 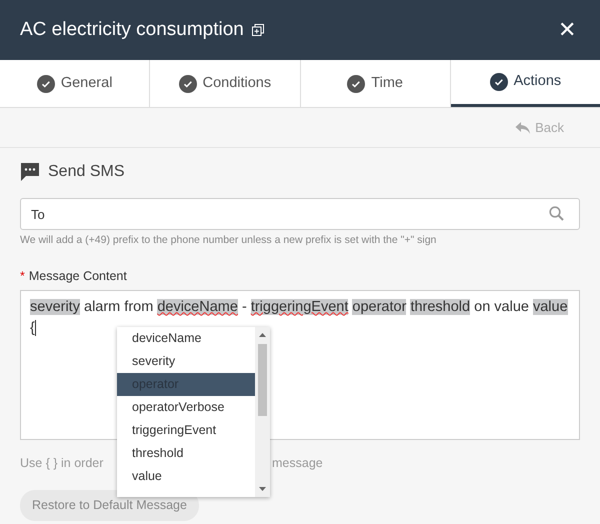 I want to click on required-mark: *, so click(x=22, y=276).